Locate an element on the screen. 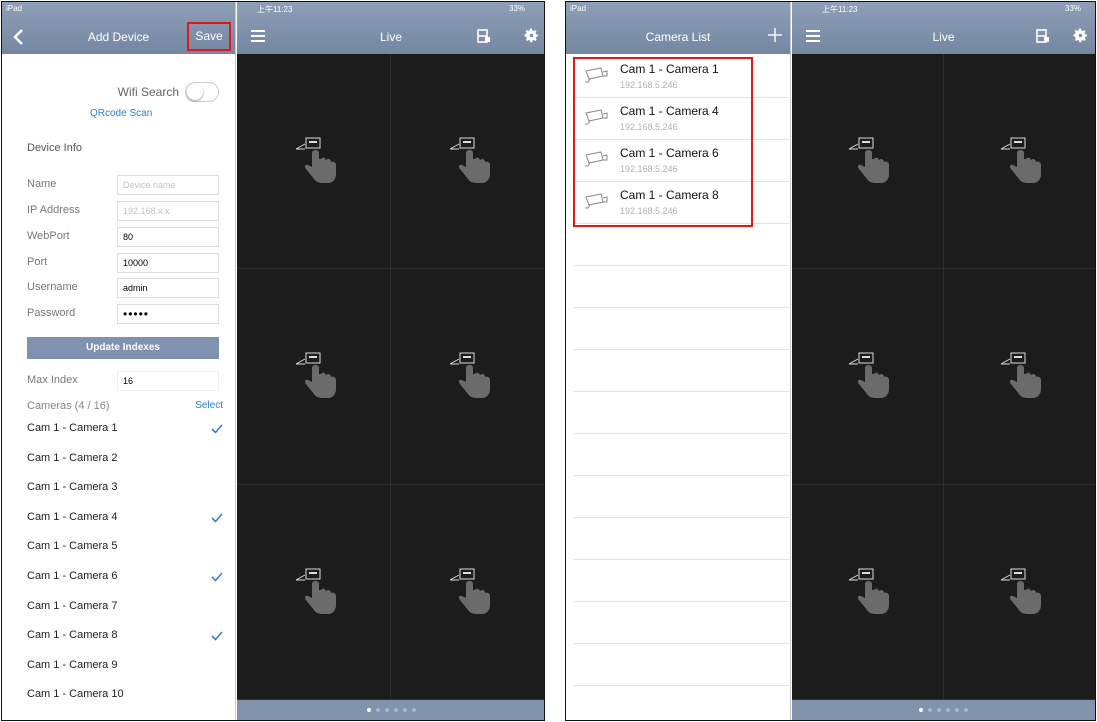 This screenshot has height=722, width=1097. camera-checklist-item: Cam 1 - Camera 9 is located at coordinates (125, 666).